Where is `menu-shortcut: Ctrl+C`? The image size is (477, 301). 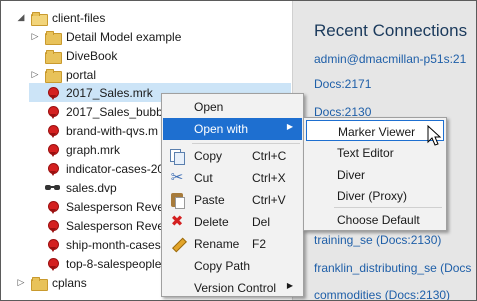 menu-shortcut: Ctrl+C is located at coordinates (269, 156).